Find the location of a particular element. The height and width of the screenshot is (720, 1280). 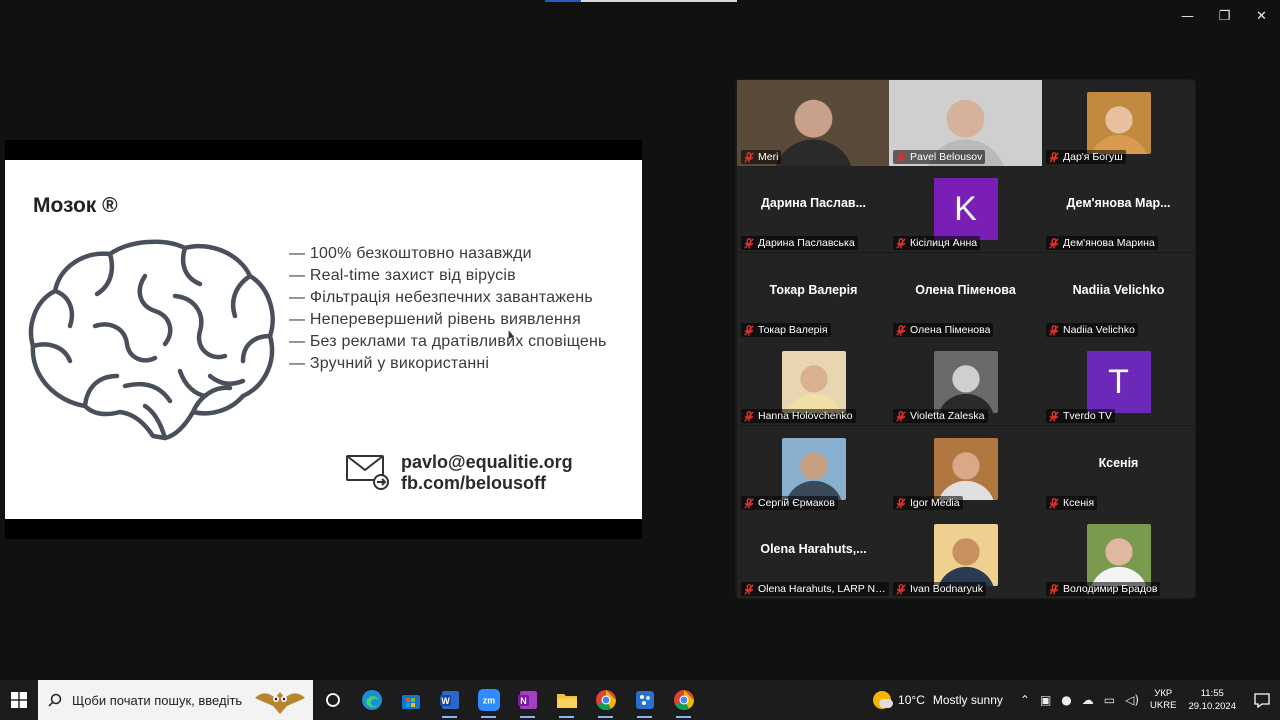

participant-tile: Дарина Паслав... Дарина Паславська is located at coordinates (813, 209).